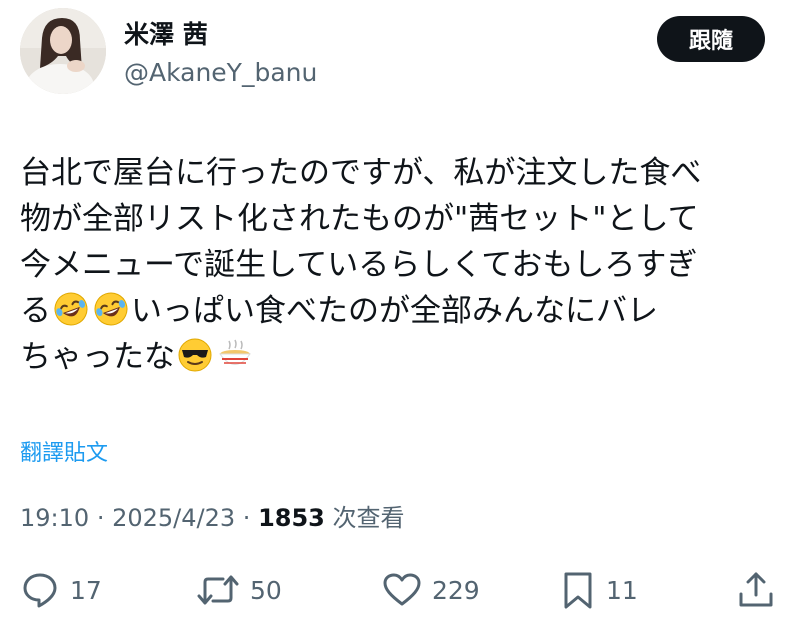  What do you see at coordinates (711, 39) in the screenshot?
I see `follow-button: 跟隨` at bounding box center [711, 39].